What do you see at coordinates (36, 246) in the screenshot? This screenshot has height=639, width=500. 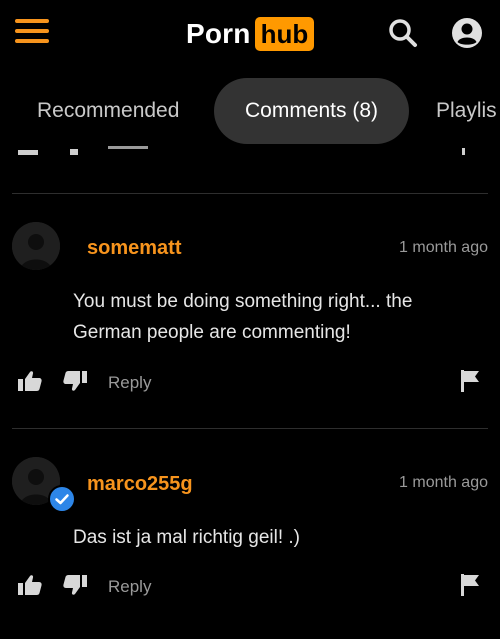 I see `avatar` at bounding box center [36, 246].